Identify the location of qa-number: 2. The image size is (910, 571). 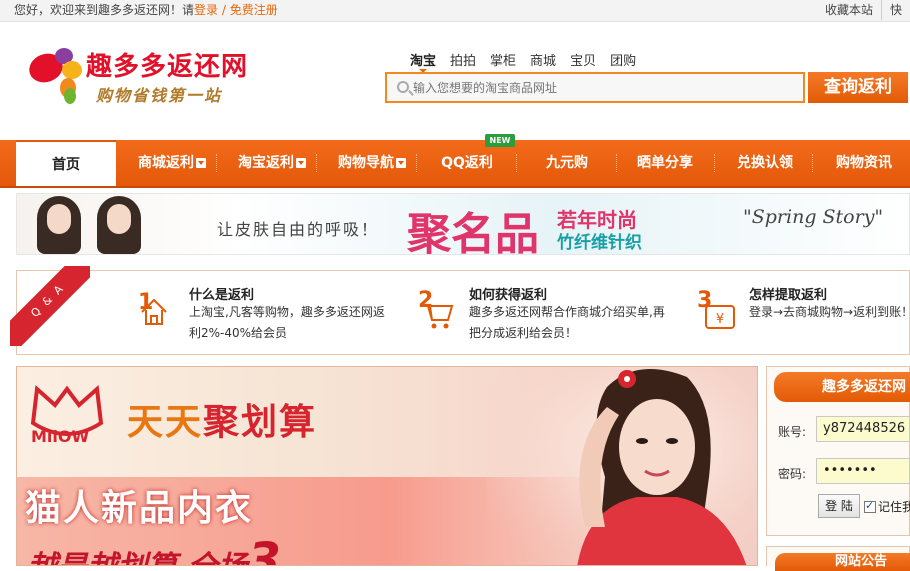
(426, 300).